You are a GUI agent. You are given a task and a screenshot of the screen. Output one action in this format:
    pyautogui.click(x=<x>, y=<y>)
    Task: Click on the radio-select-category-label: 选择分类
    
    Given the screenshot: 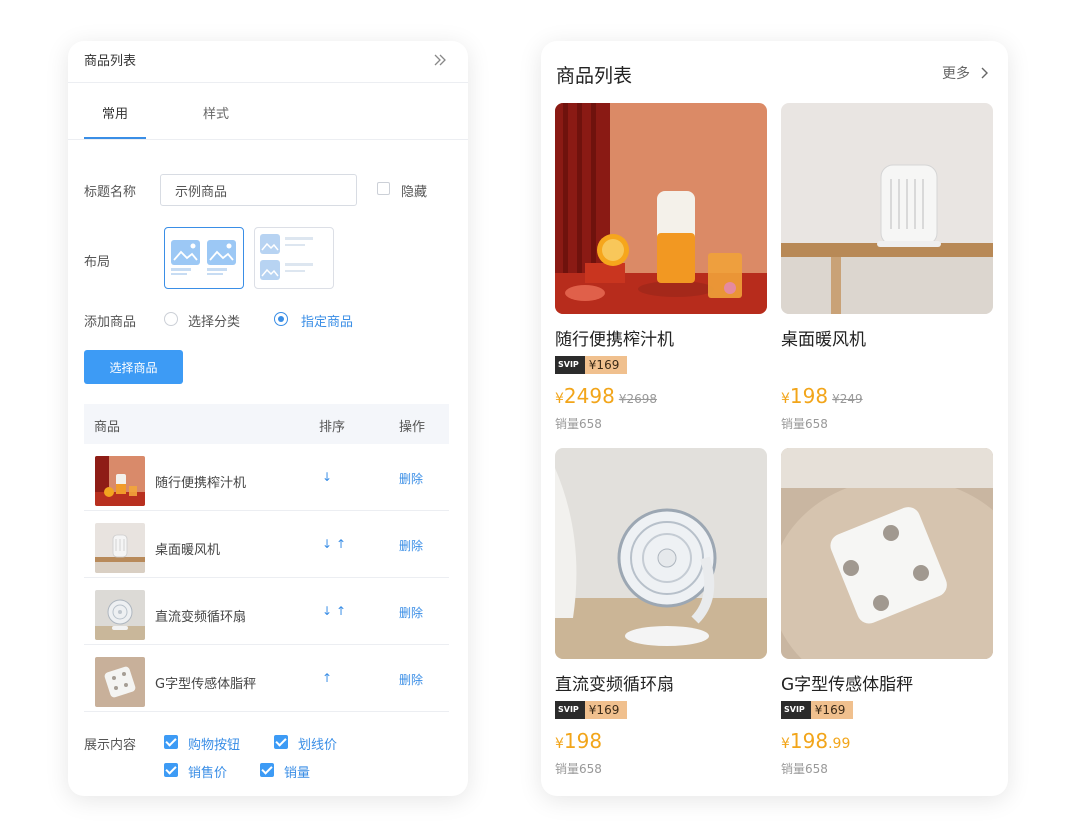 What is the action you would take?
    pyautogui.click(x=214, y=322)
    